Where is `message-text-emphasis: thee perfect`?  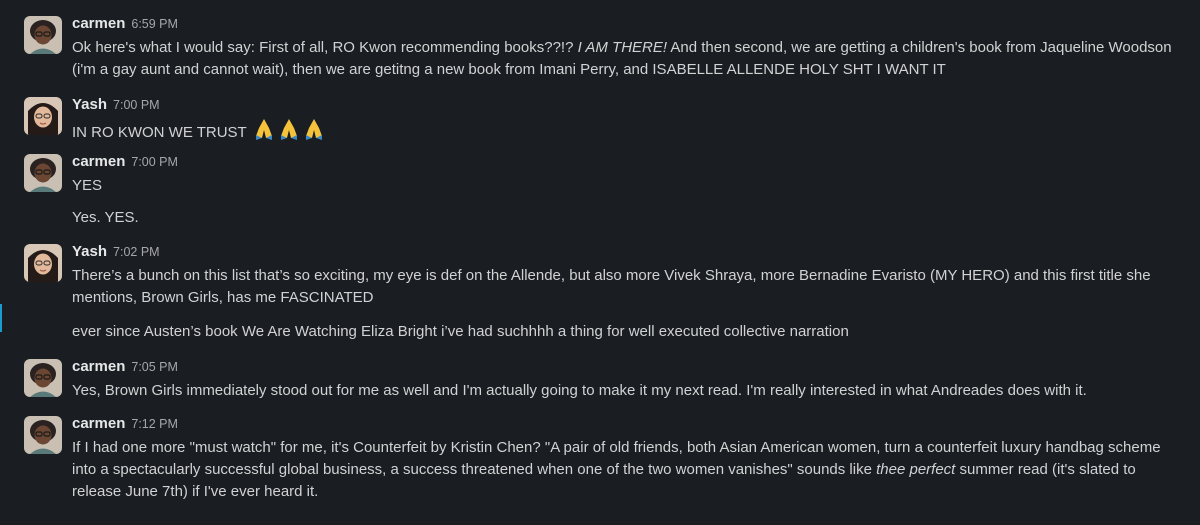 message-text-emphasis: thee perfect is located at coordinates (916, 469).